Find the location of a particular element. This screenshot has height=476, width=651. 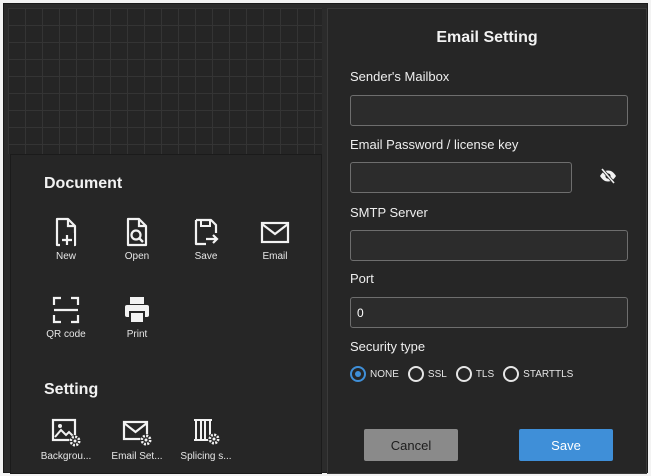

file-search-icon is located at coordinates (137, 232).